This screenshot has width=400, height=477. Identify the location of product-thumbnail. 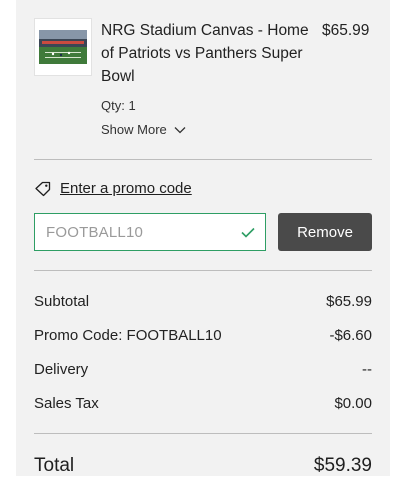
(63, 47).